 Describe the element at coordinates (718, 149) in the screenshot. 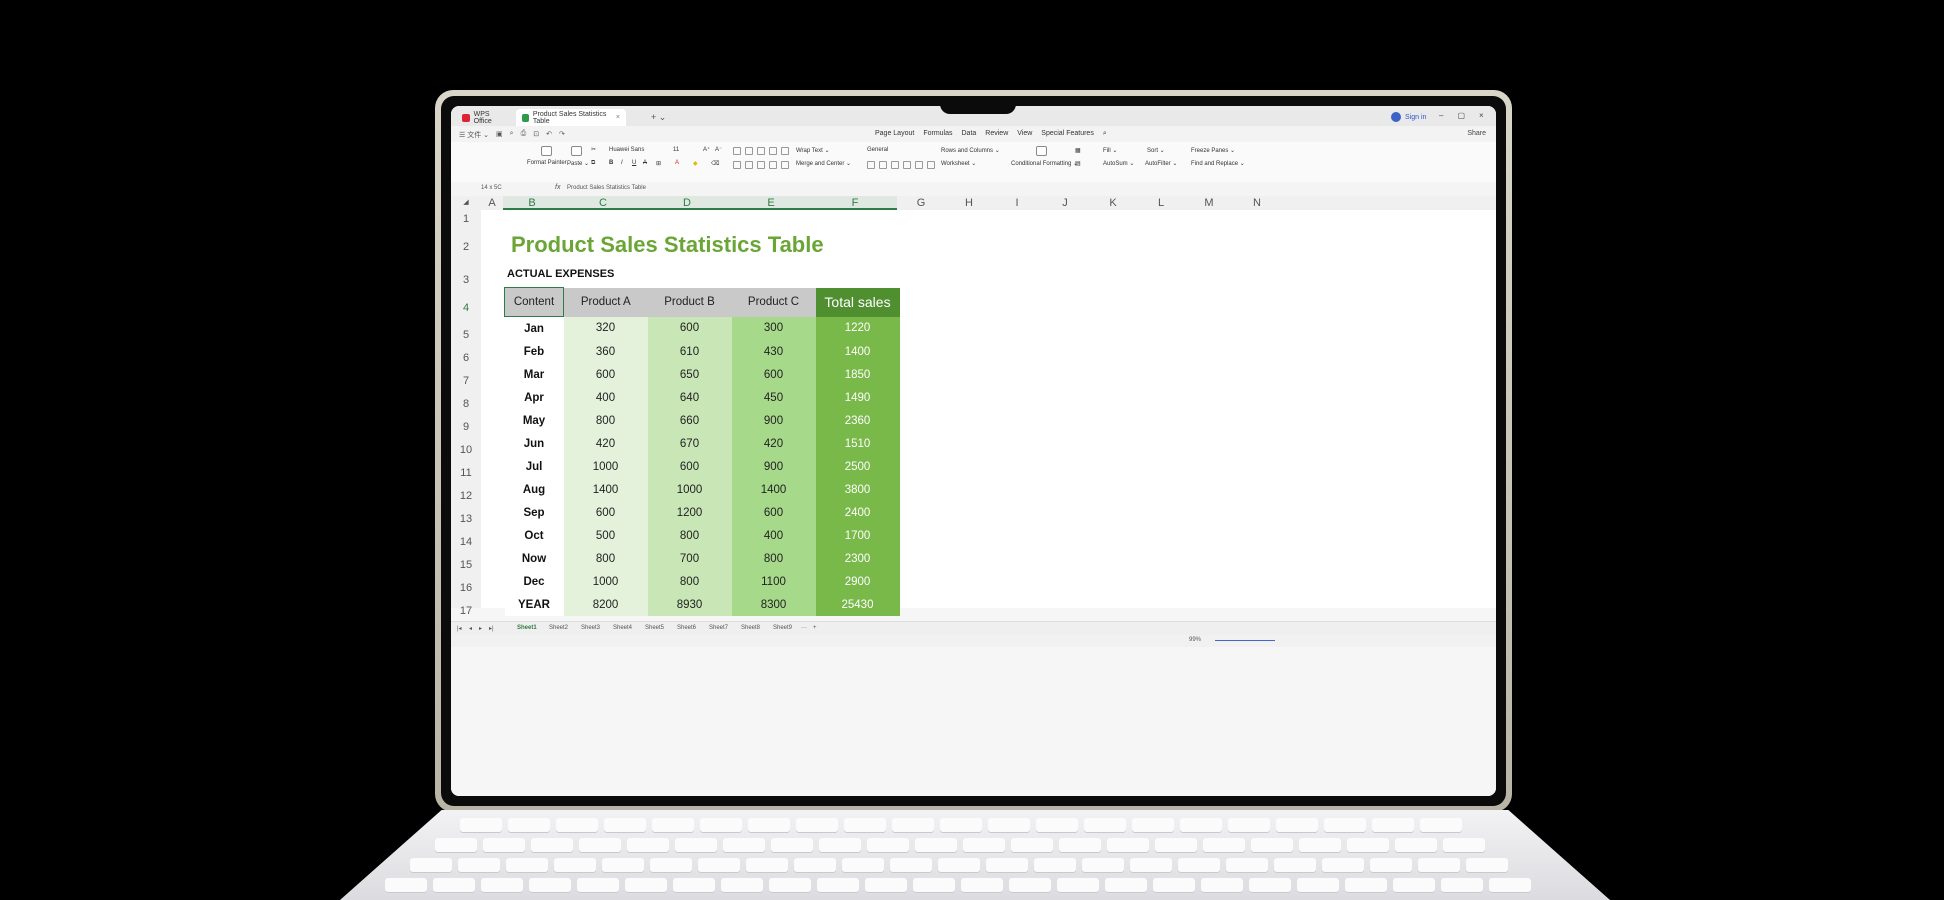

I see `decrease-font-icon: A⁻` at that location.